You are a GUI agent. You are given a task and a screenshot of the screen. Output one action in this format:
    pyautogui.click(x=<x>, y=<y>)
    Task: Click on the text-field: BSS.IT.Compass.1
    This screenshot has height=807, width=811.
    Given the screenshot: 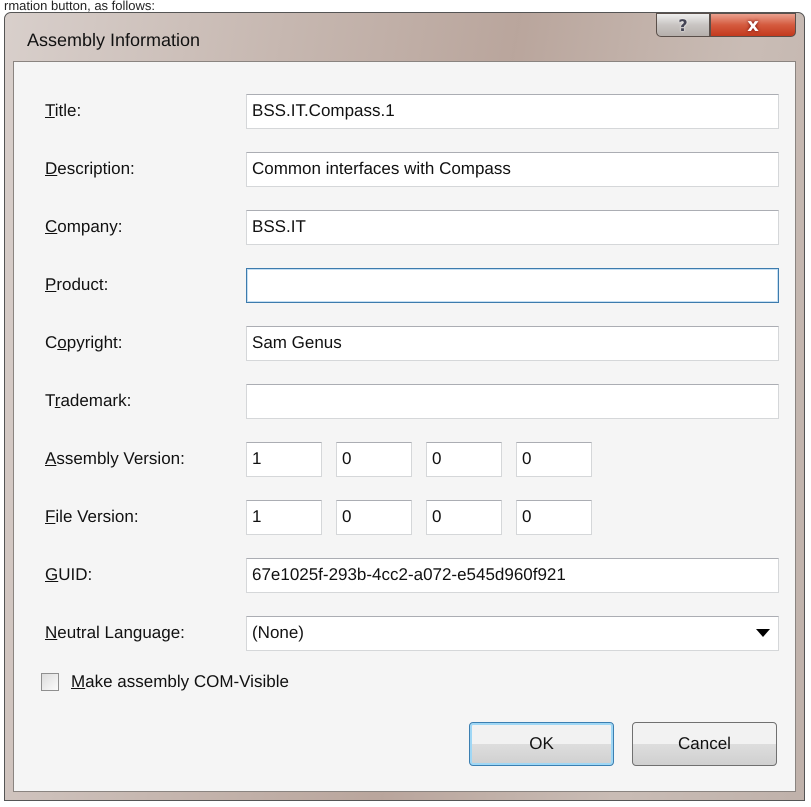 What is the action you would take?
    pyautogui.click(x=512, y=111)
    